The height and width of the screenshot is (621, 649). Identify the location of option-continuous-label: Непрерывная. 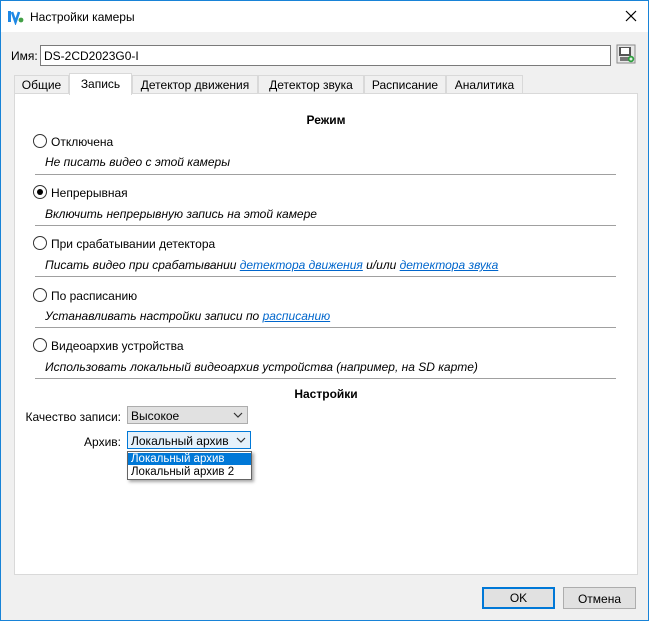
(89, 193).